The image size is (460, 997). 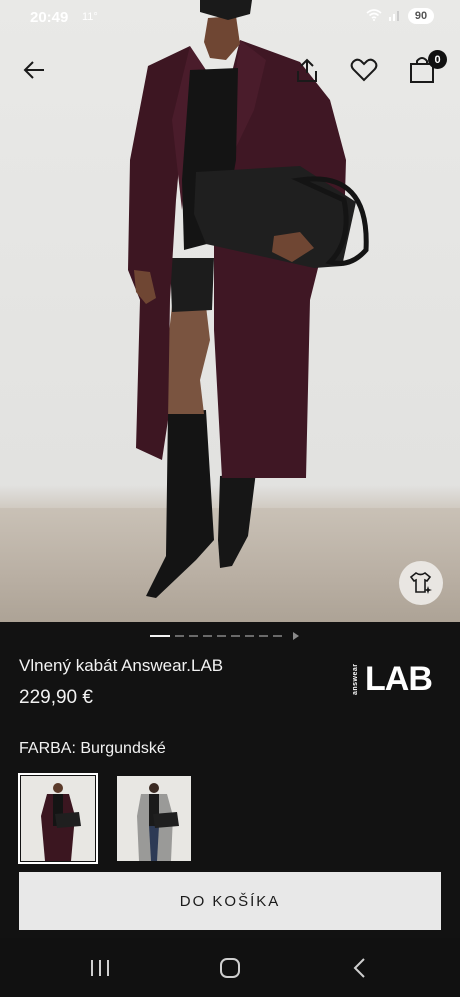 I want to click on pagination-dot-active, so click(x=160, y=636).